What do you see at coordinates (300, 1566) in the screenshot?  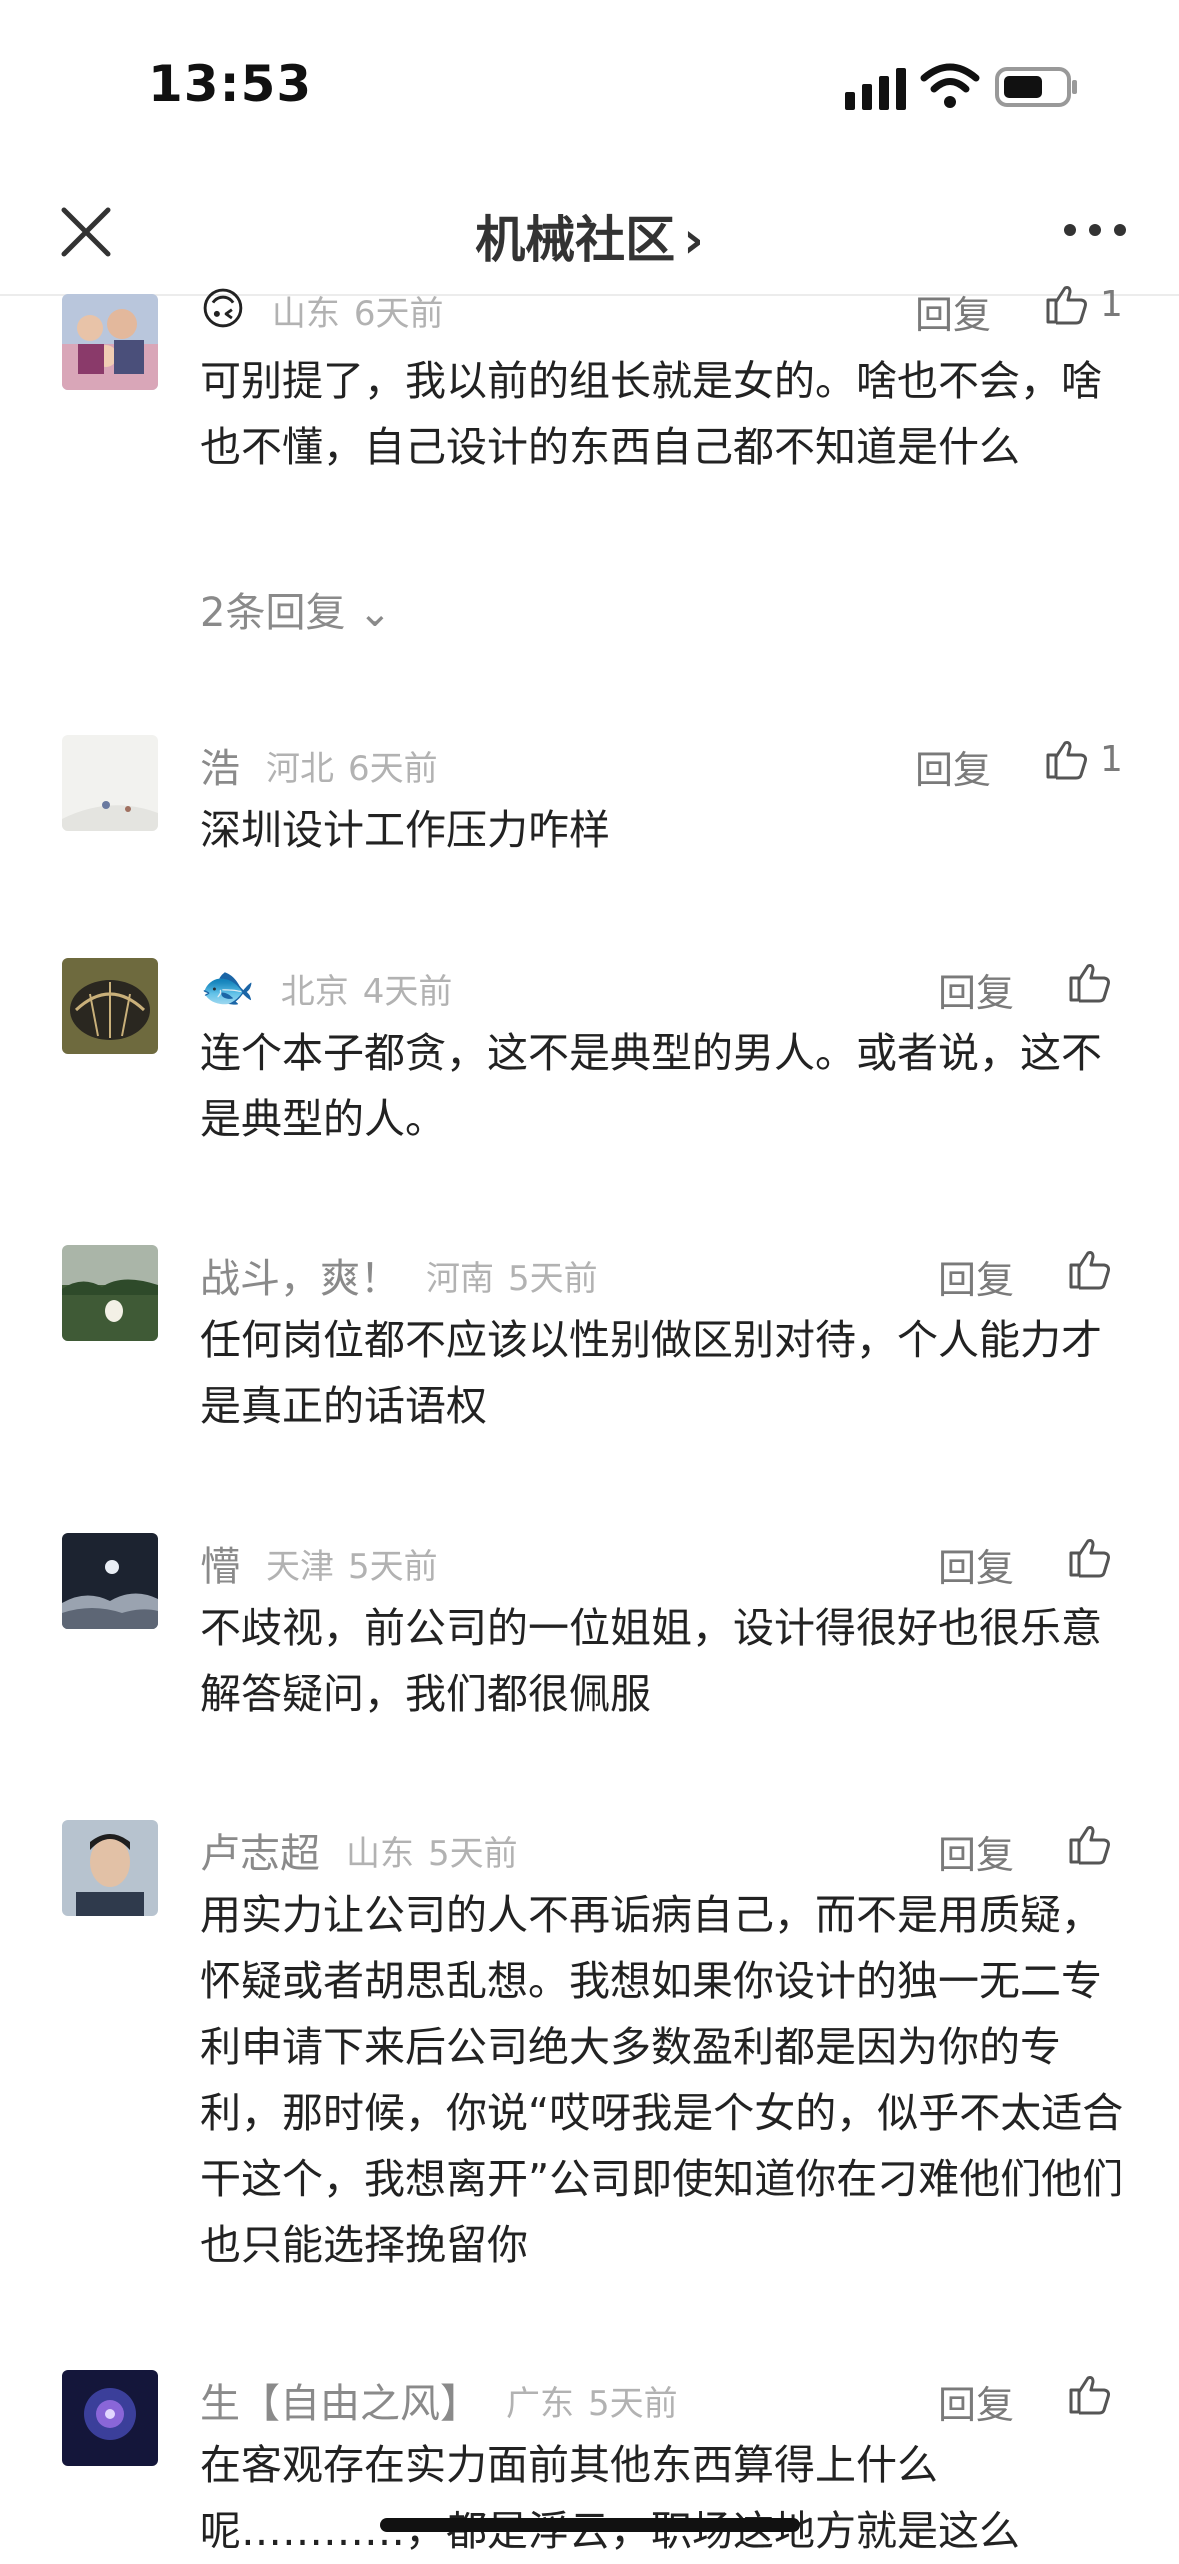 I see `comment-location: 天津` at bounding box center [300, 1566].